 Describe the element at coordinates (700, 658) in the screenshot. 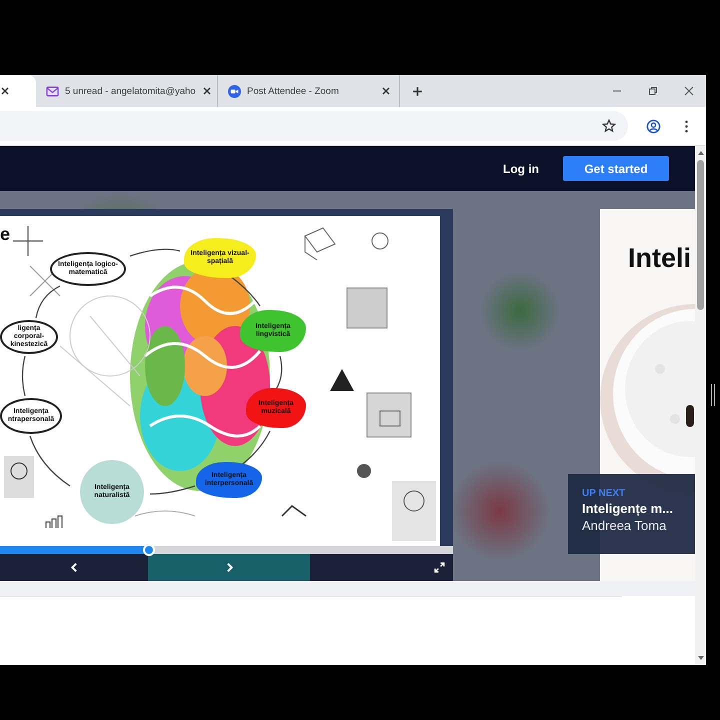

I see `scroll-down-icon` at that location.